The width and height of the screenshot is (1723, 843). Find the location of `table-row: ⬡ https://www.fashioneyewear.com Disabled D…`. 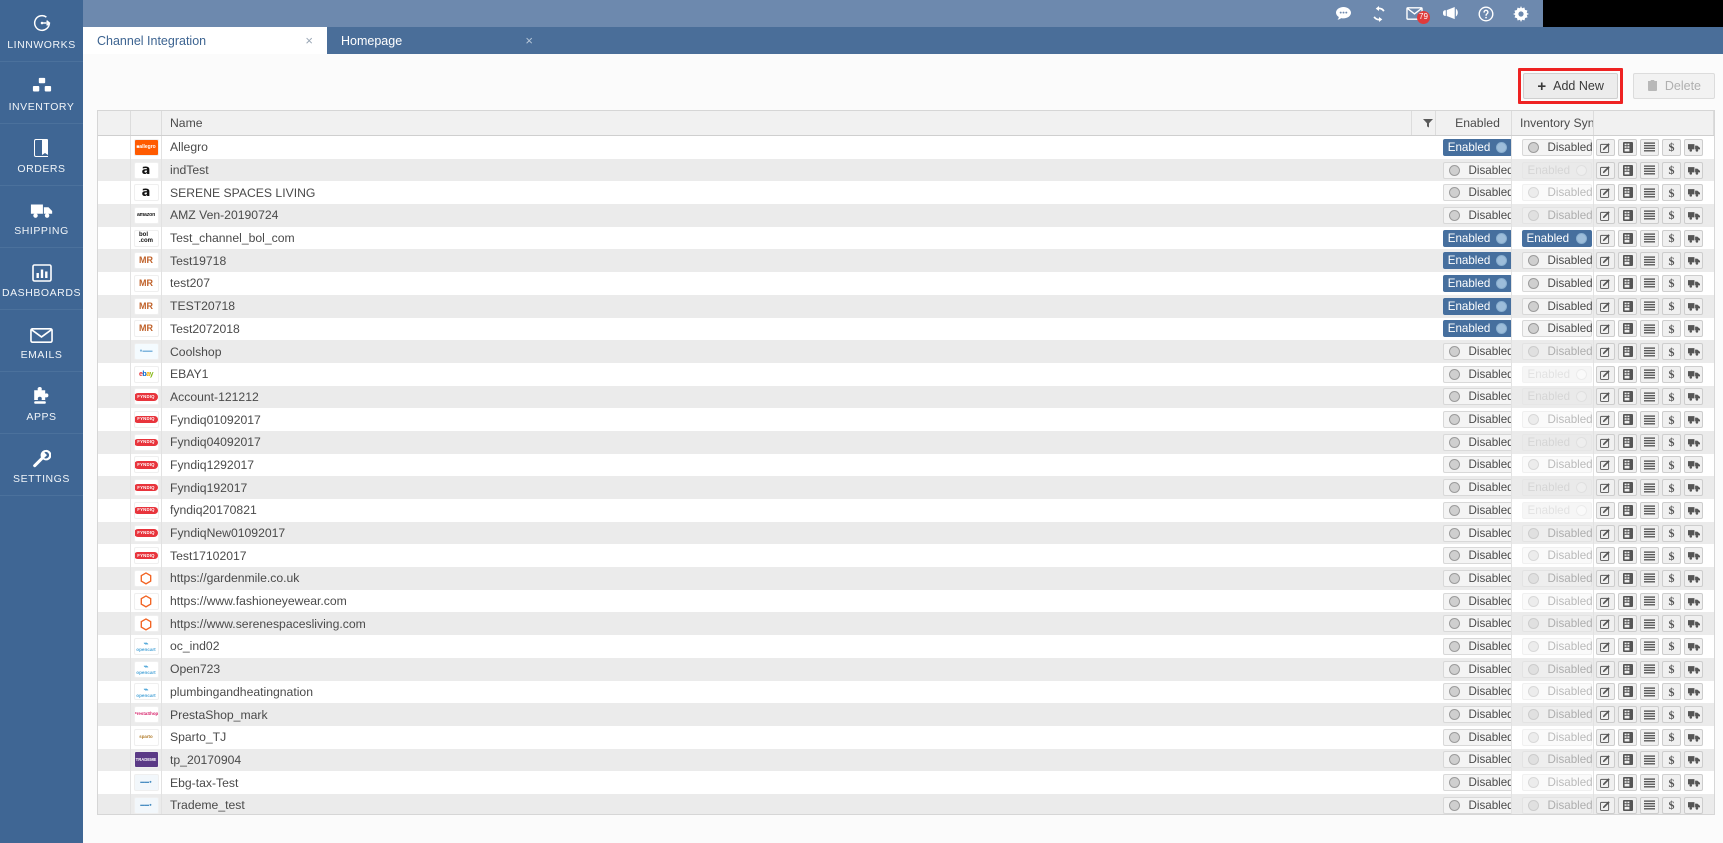

table-row: ⬡ https://www.fashioneyewear.com Disabled D… is located at coordinates (906, 601).